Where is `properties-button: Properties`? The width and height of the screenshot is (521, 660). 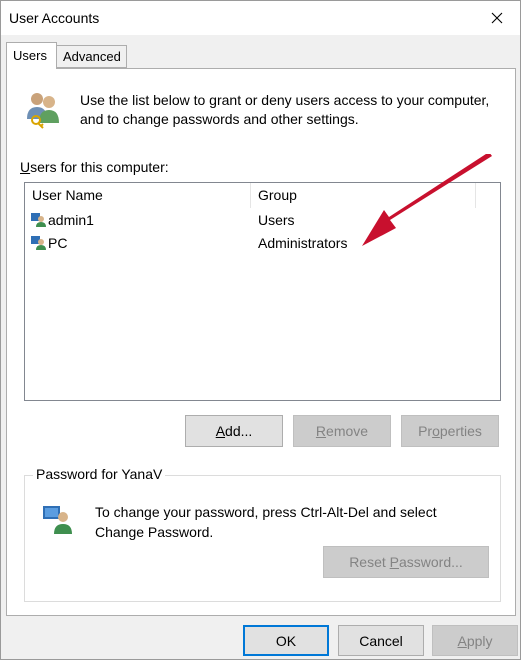
properties-button: Properties is located at coordinates (450, 431).